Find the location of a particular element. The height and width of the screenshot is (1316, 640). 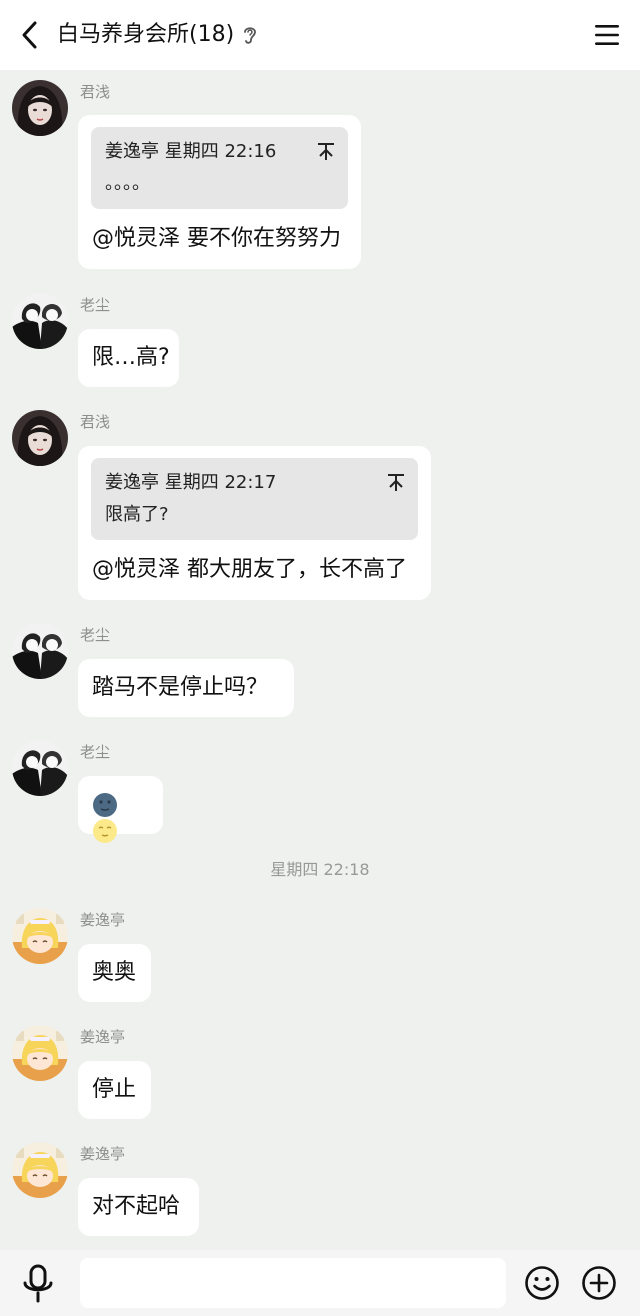

message-item: 老尘 踏马不是停止吗？ is located at coordinates (320, 673).